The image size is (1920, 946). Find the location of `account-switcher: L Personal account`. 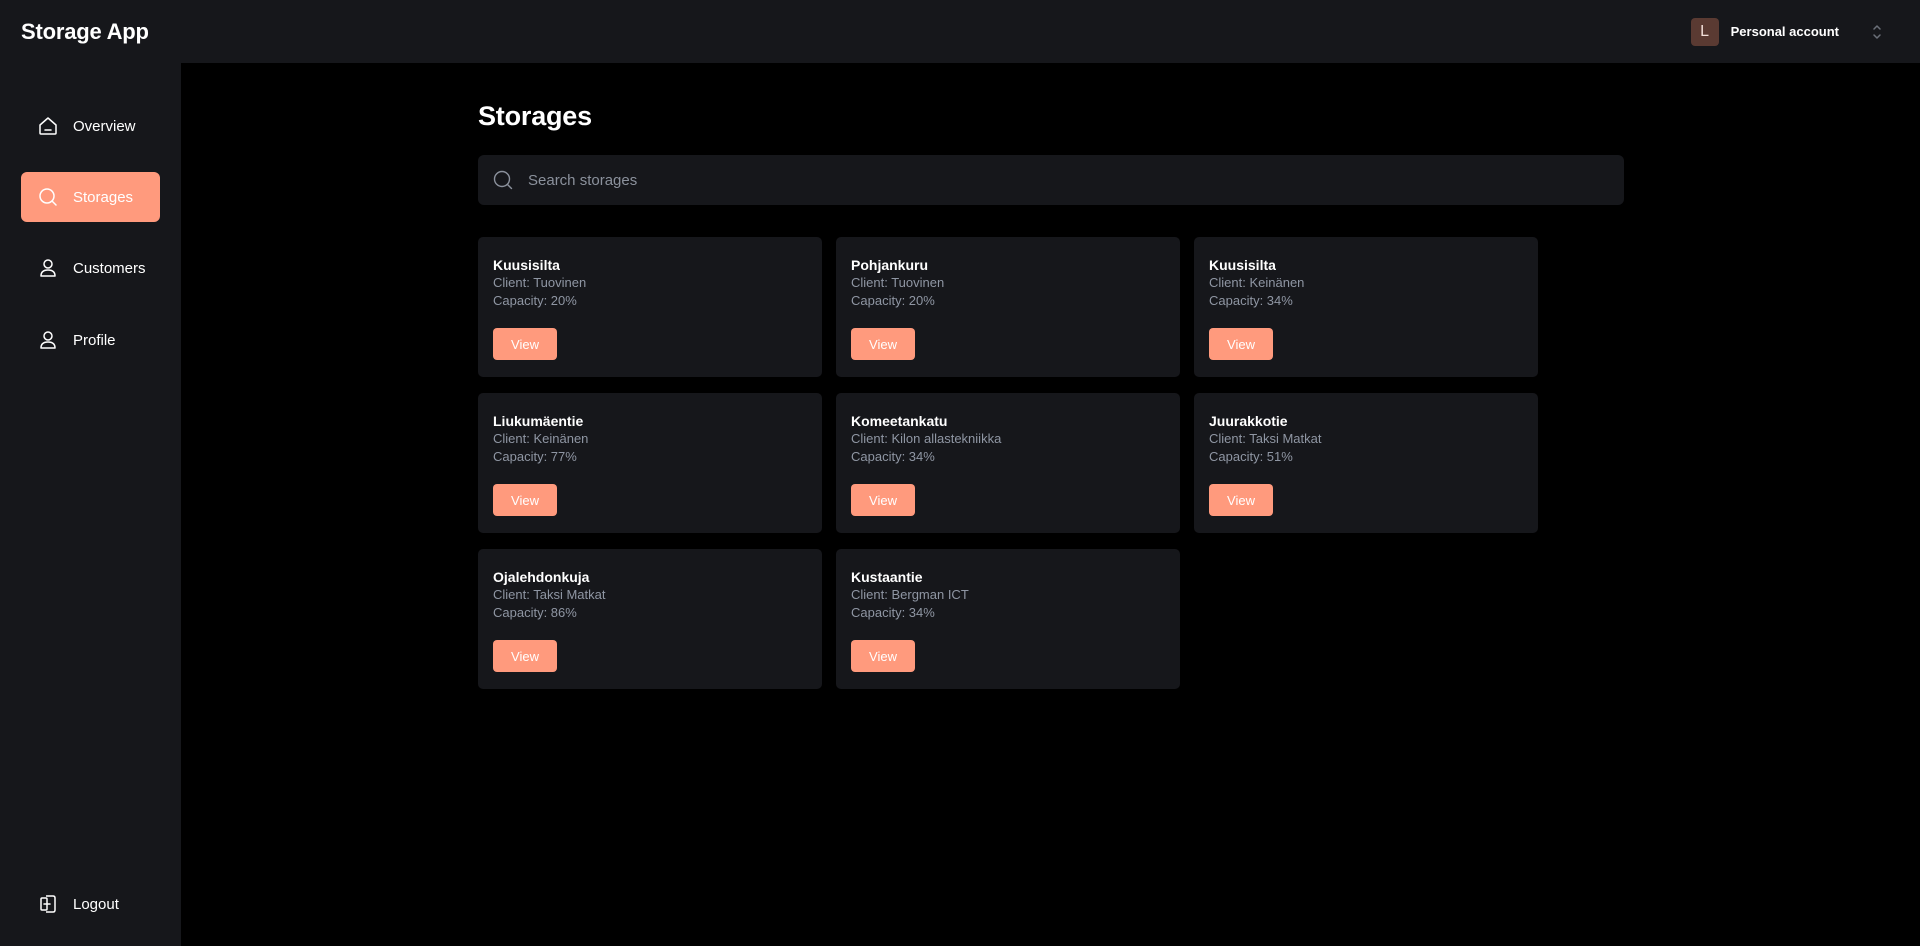

account-switcher: L Personal account is located at coordinates (1786, 32).